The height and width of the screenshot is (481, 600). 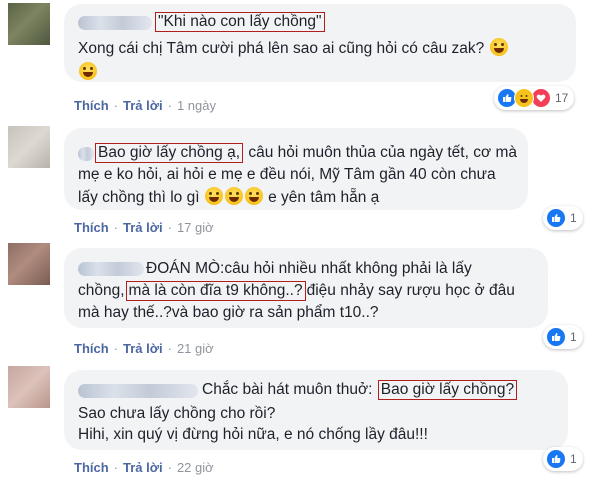 What do you see at coordinates (196, 105) in the screenshot?
I see `comment-time: 1 ngày` at bounding box center [196, 105].